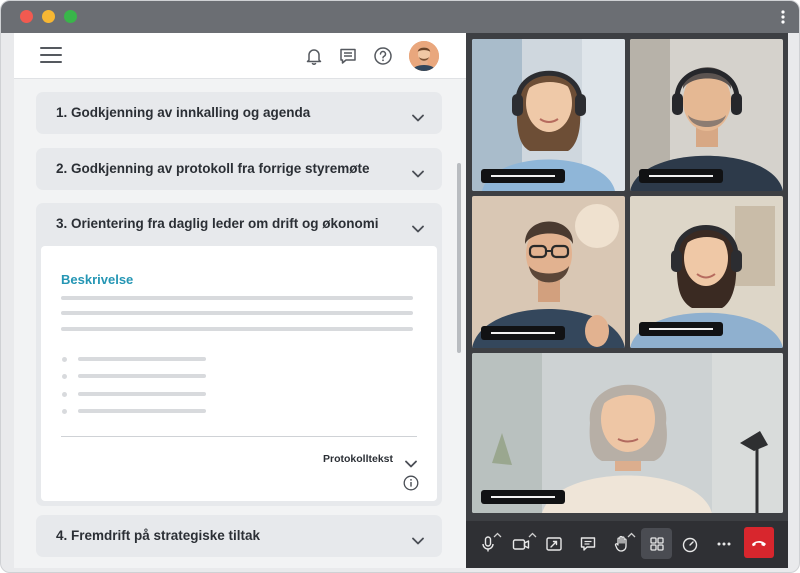  I want to click on agenda-scrollbar, so click(459, 258).